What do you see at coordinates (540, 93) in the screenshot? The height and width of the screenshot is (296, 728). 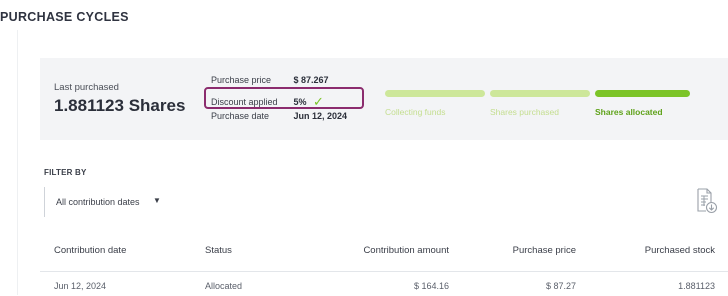 I see `stage-bar-shares-purchased` at bounding box center [540, 93].